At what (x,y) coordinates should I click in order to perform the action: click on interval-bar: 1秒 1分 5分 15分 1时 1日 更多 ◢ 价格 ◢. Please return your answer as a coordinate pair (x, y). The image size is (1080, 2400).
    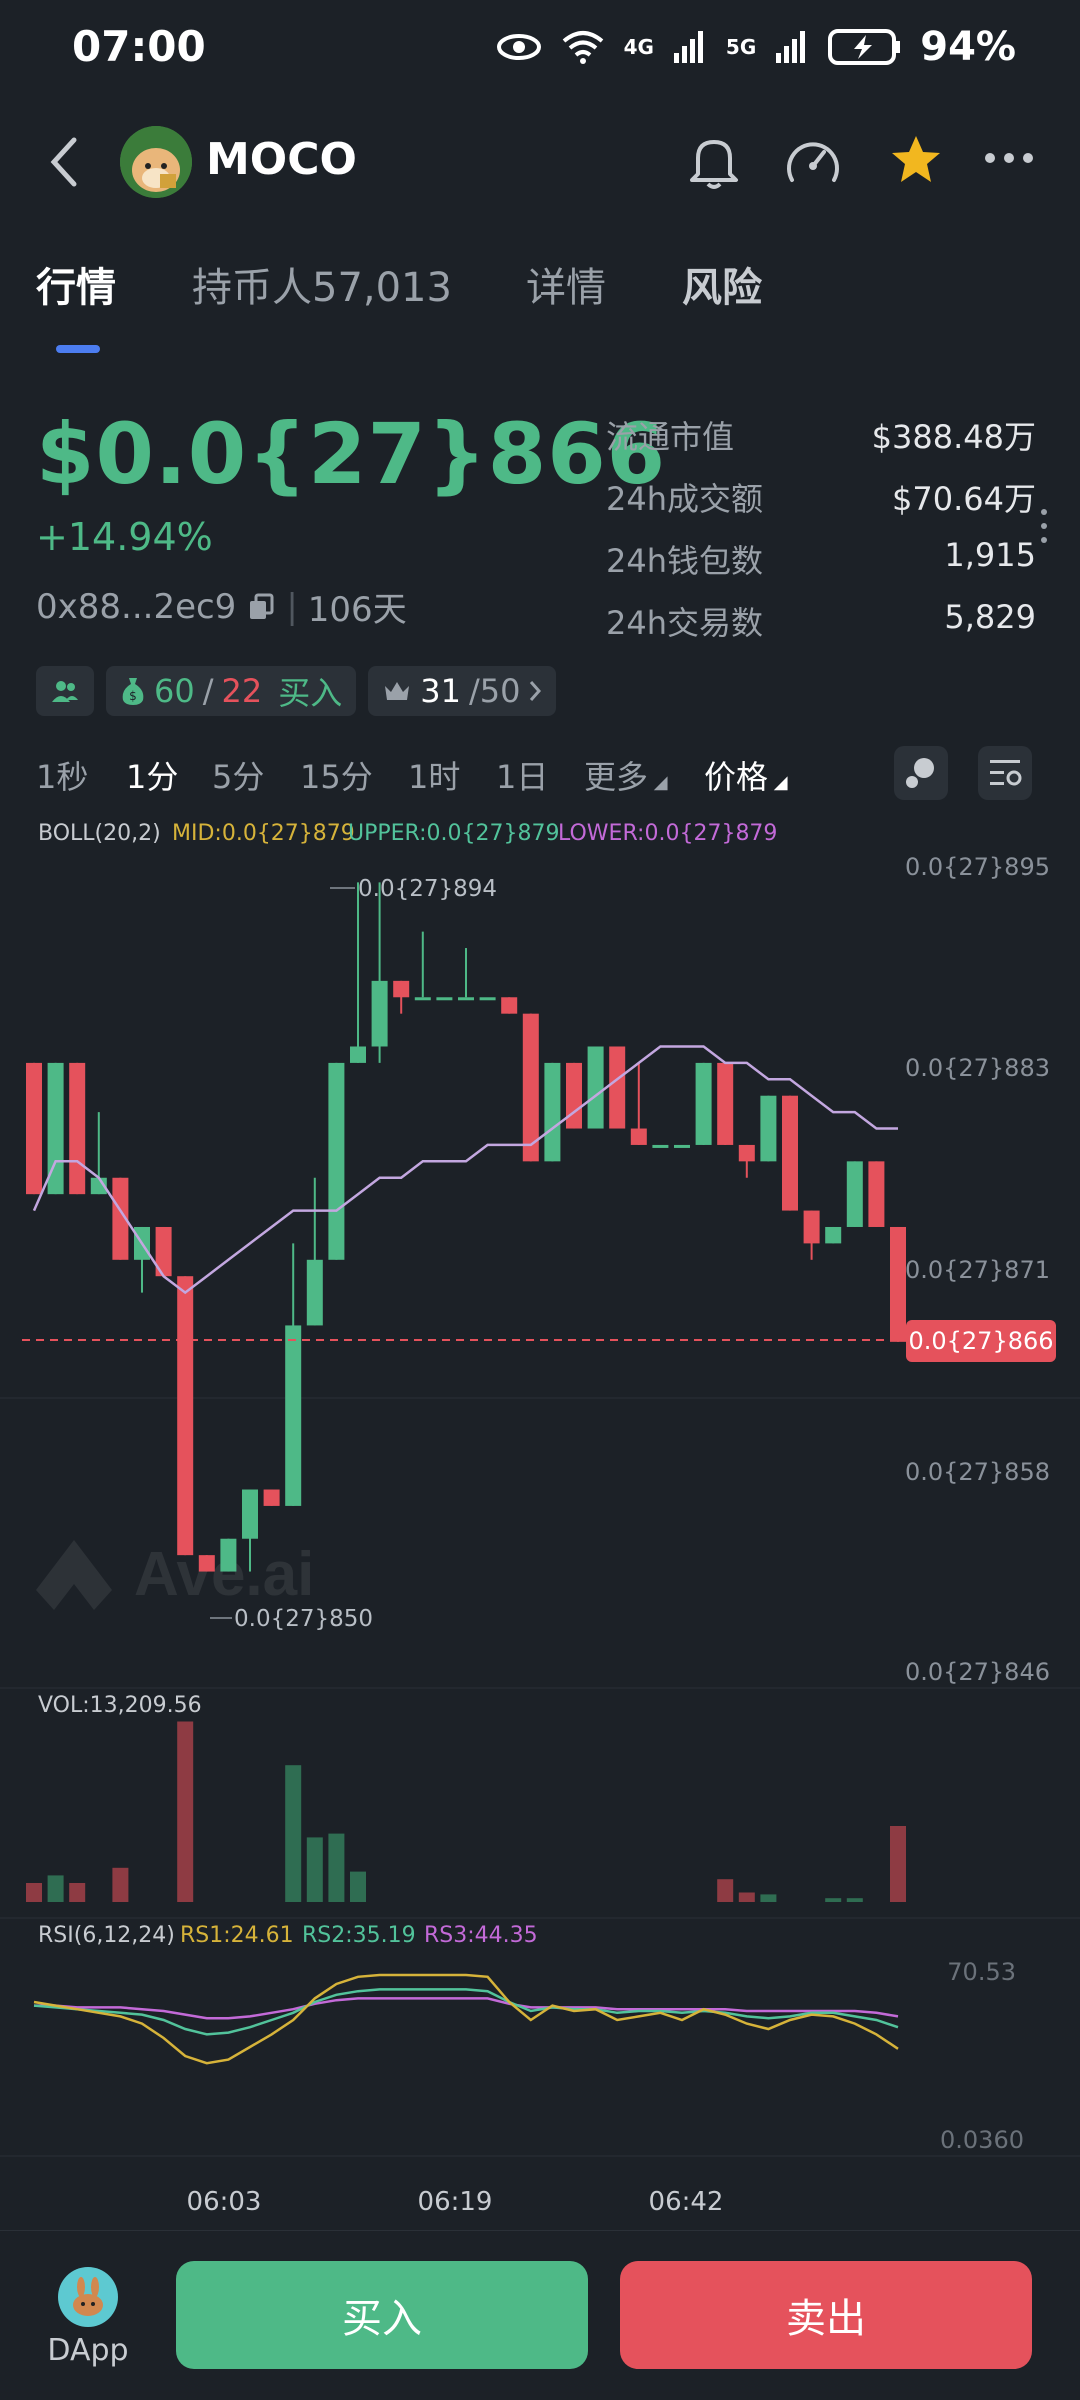
    Looking at the image, I should click on (541, 779).